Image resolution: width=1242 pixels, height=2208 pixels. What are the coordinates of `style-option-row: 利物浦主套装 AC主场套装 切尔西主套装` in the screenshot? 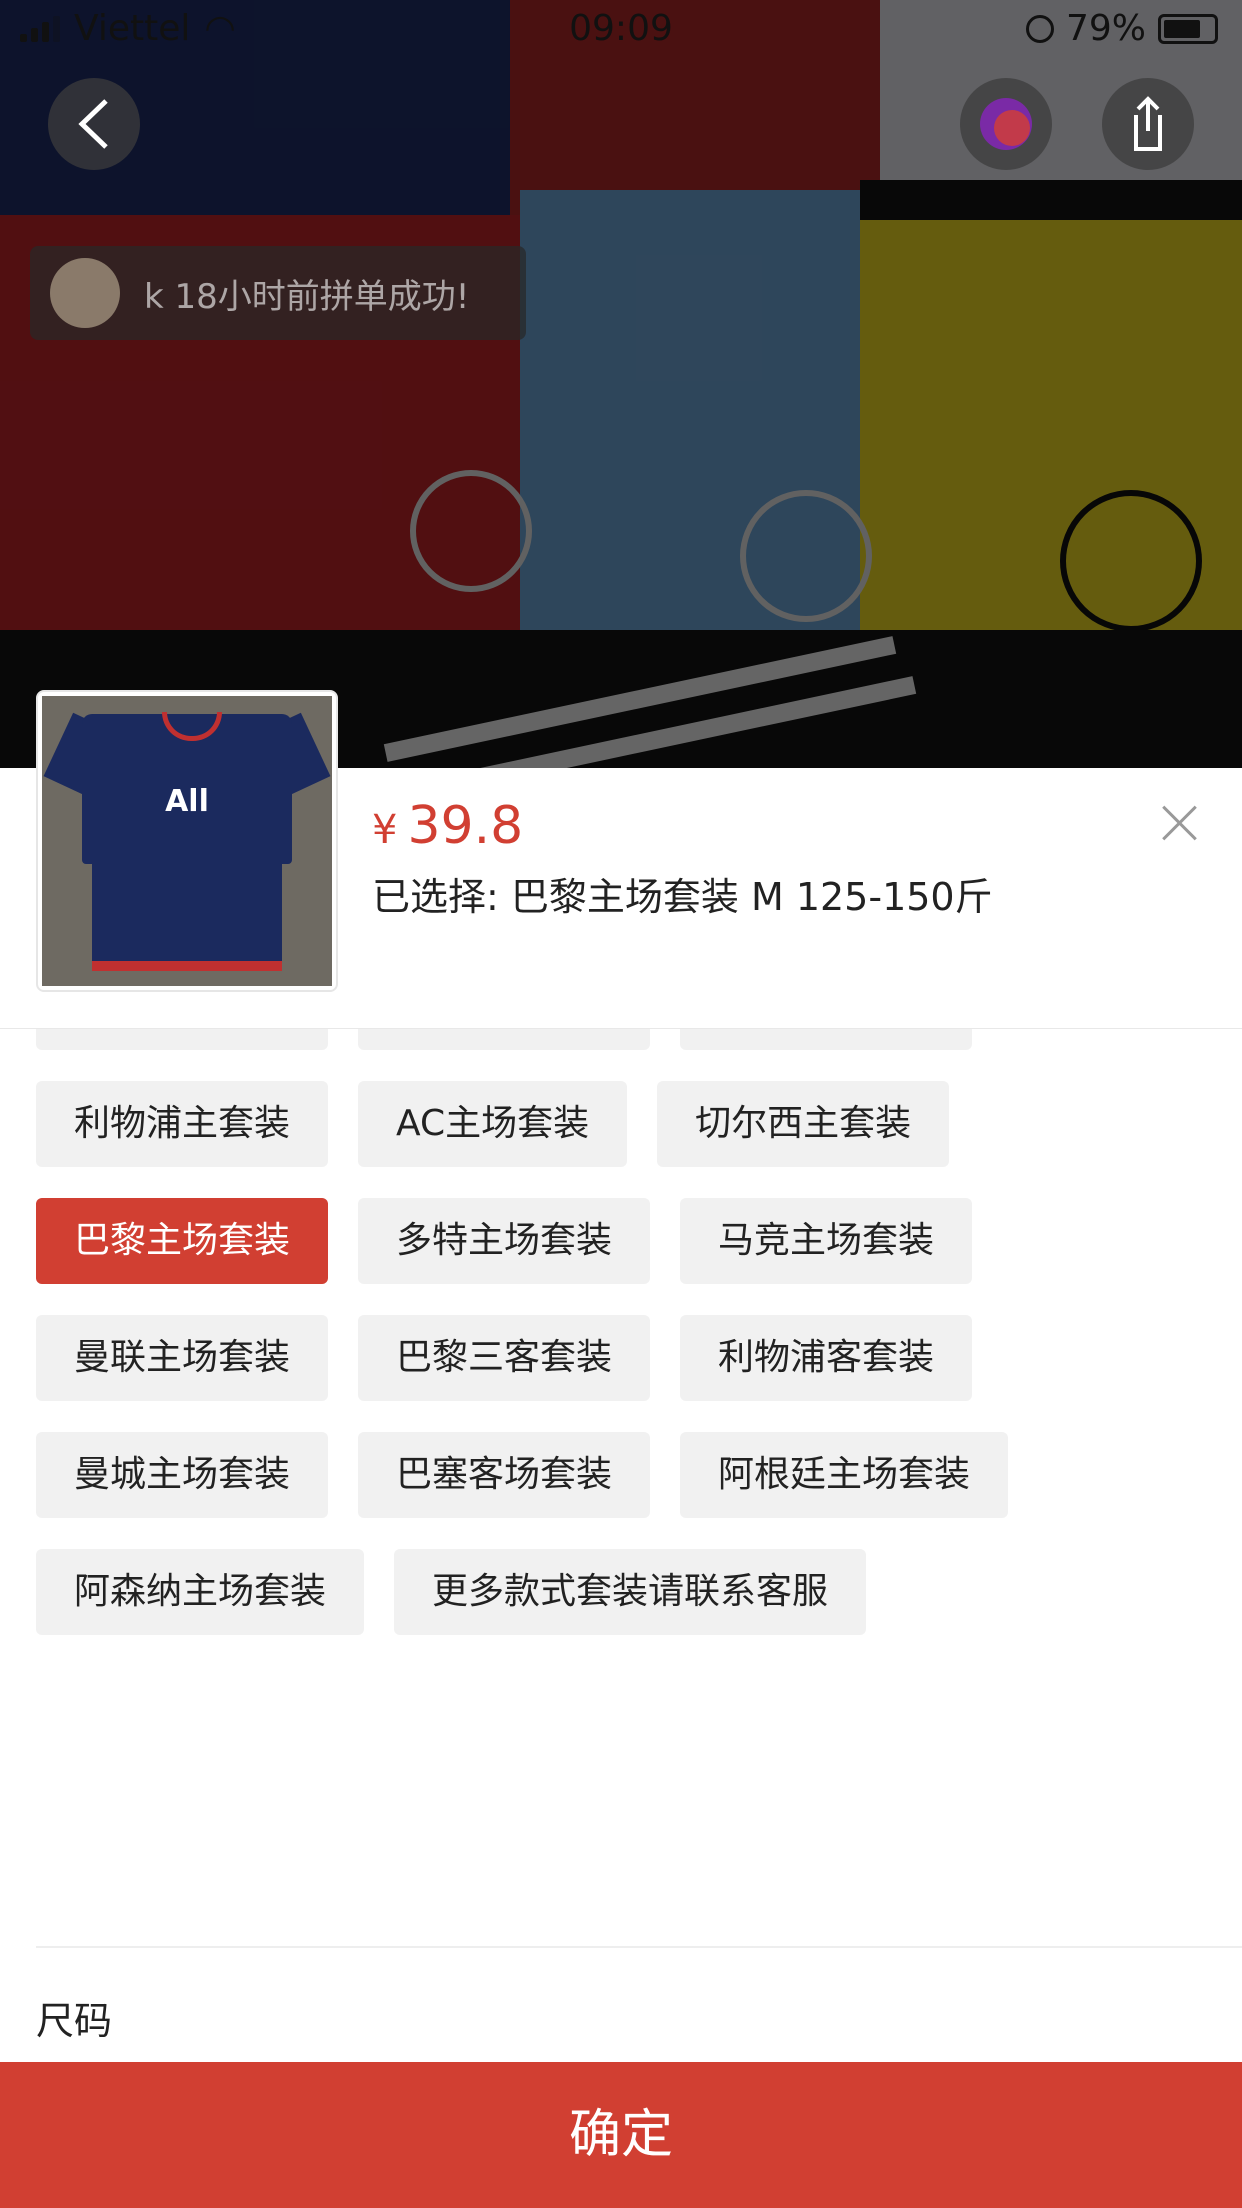 It's located at (639, 1124).